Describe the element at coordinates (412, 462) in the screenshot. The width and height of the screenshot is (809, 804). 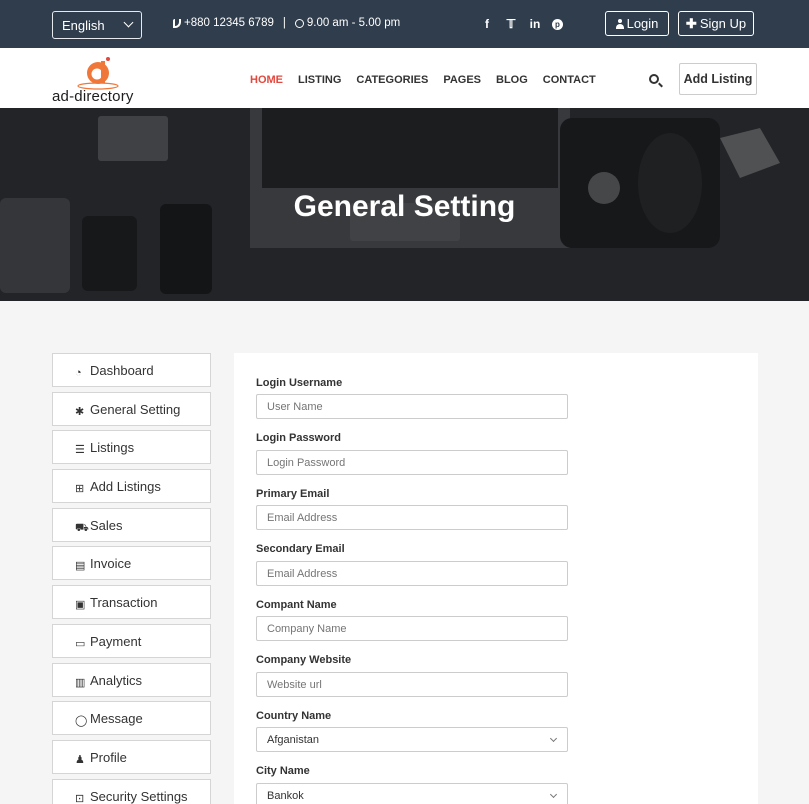
I see `login-password-input` at that location.